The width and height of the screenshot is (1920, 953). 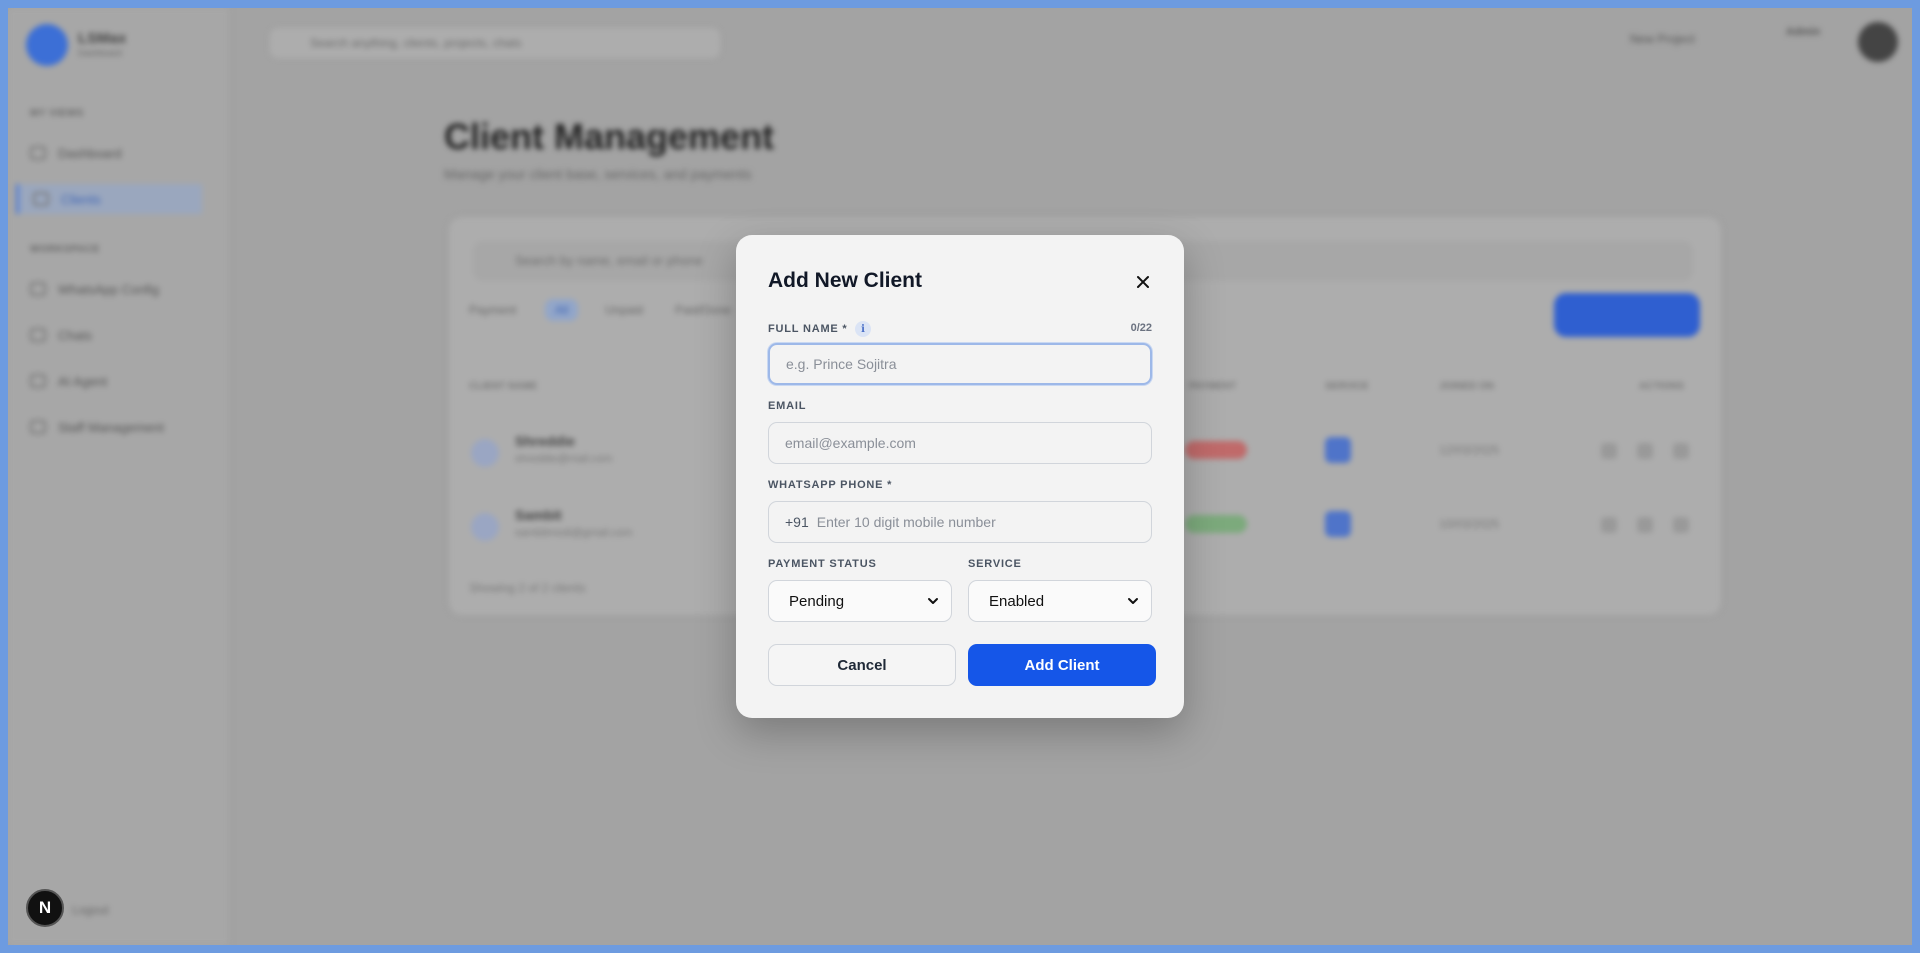 What do you see at coordinates (38, 289) in the screenshot?
I see `whatsapp-icon` at bounding box center [38, 289].